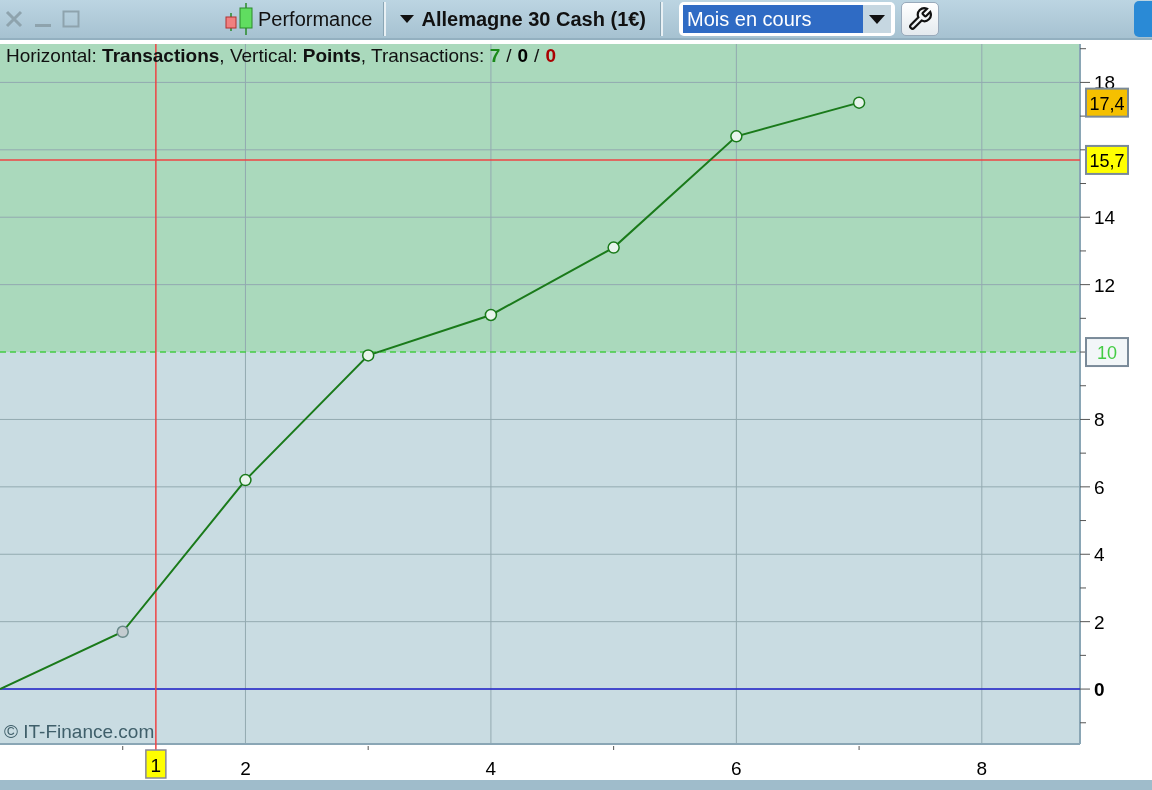  I want to click on cursor-x-label: 1, so click(156, 764).